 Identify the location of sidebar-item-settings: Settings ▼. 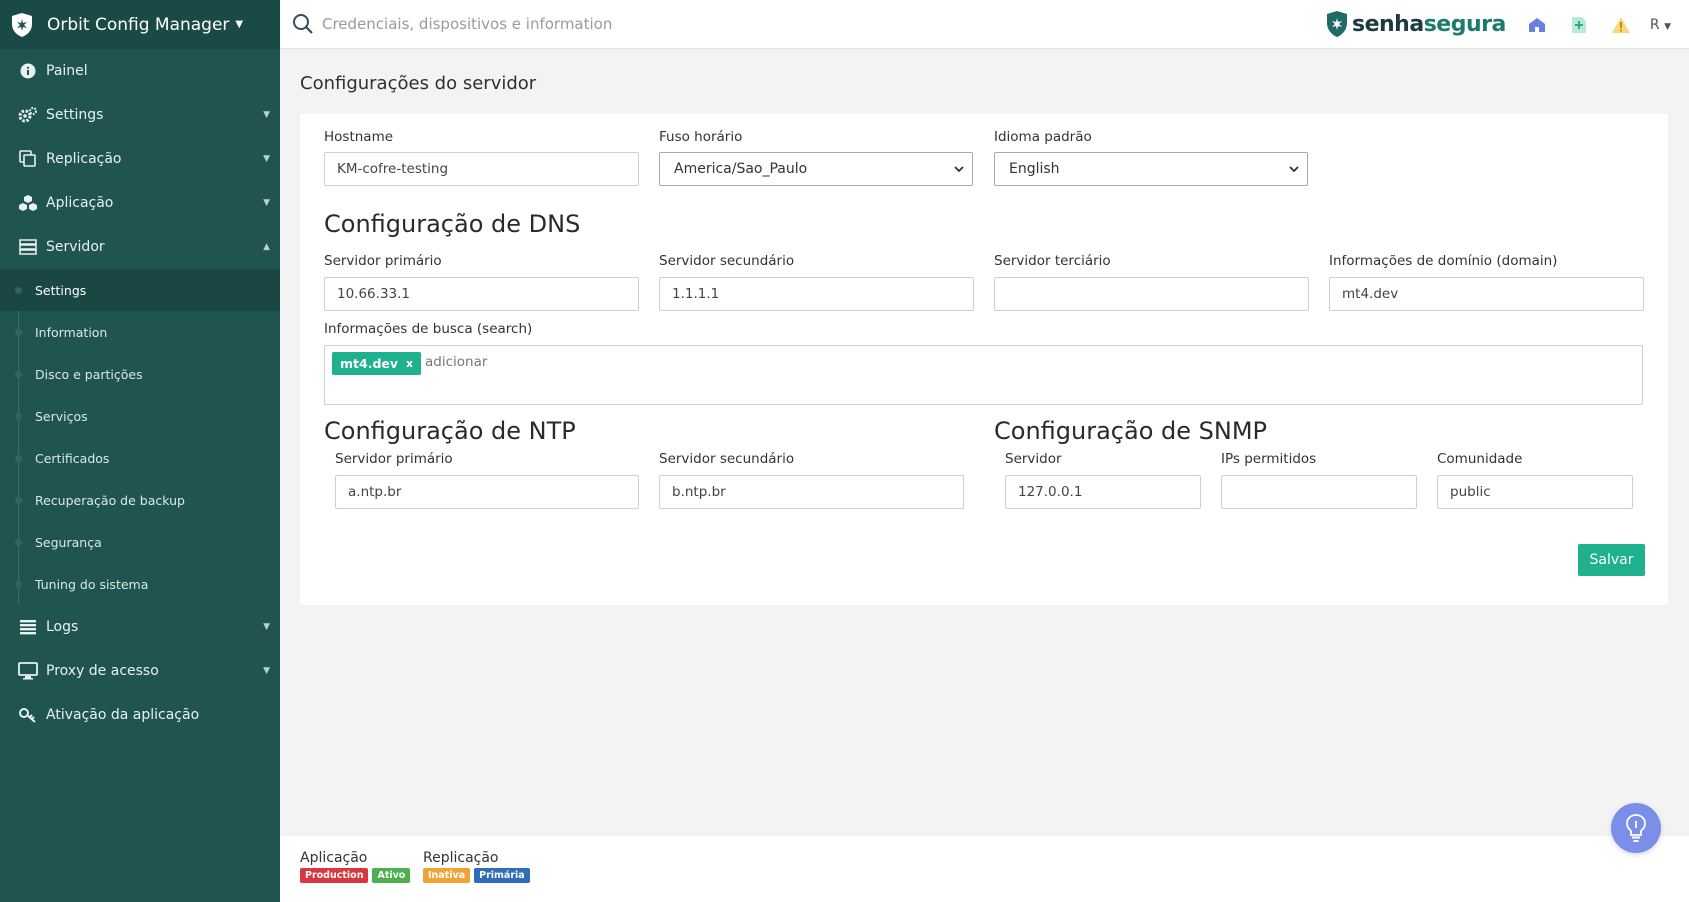
(140, 115).